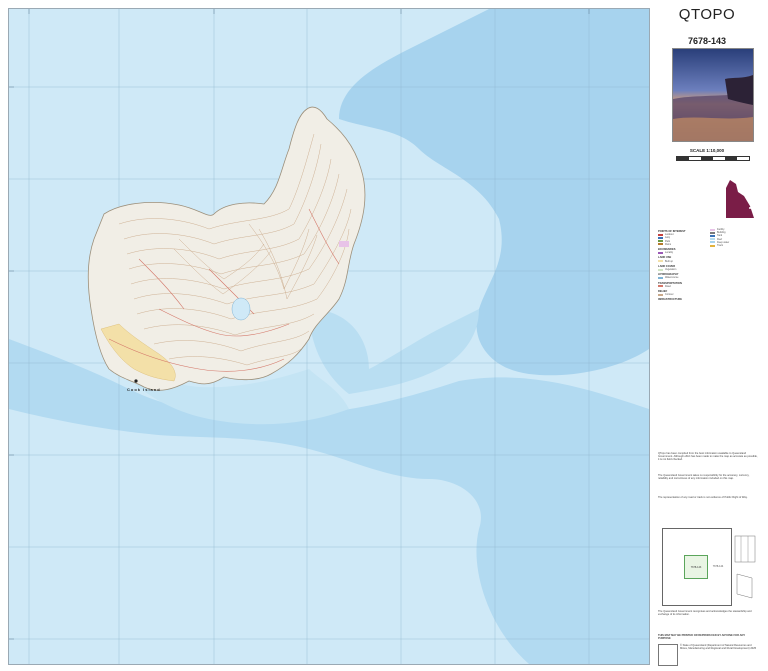  What do you see at coordinates (707, 14) in the screenshot?
I see `panel-title: QTOPO` at bounding box center [707, 14].